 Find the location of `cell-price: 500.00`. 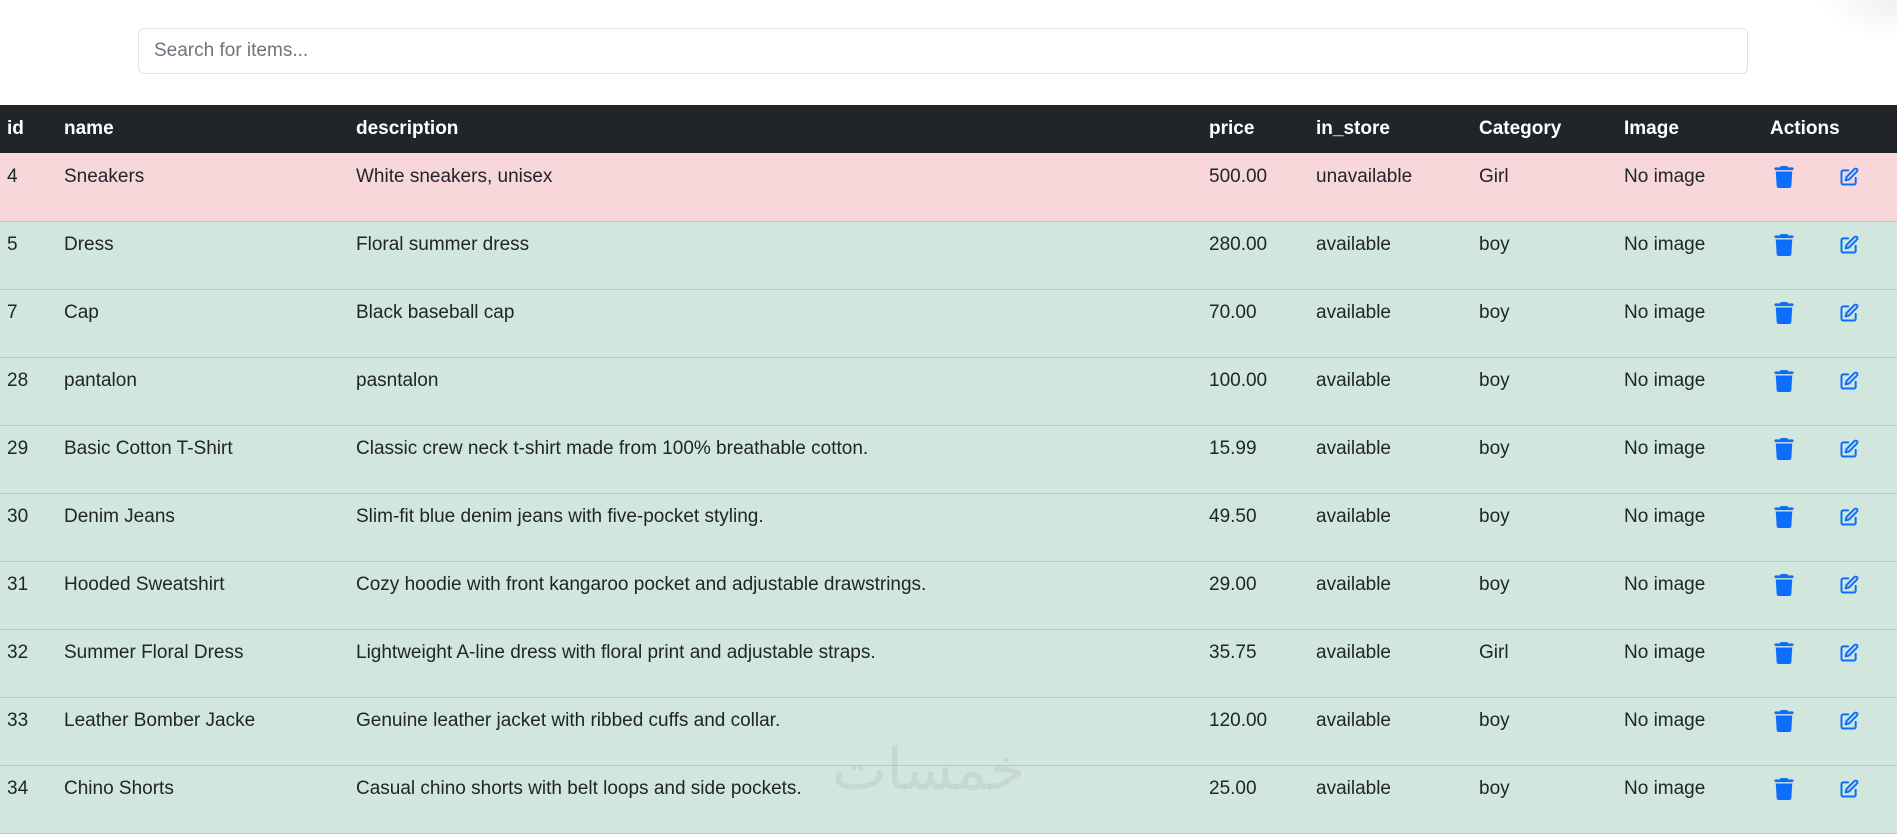

cell-price: 500.00 is located at coordinates (1238, 176).